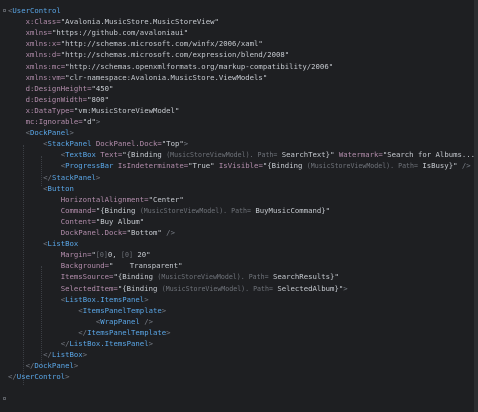 Image resolution: width=478 pixels, height=412 pixels. Describe the element at coordinates (166, 199) in the screenshot. I see `code-token: "Center"` at that location.